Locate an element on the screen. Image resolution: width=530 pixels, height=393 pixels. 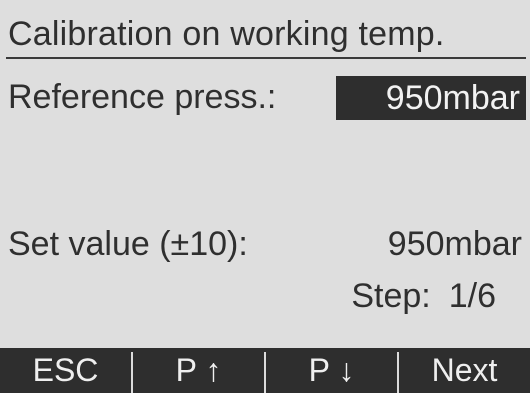
reference-pressure-value: 950mbar is located at coordinates (431, 98).